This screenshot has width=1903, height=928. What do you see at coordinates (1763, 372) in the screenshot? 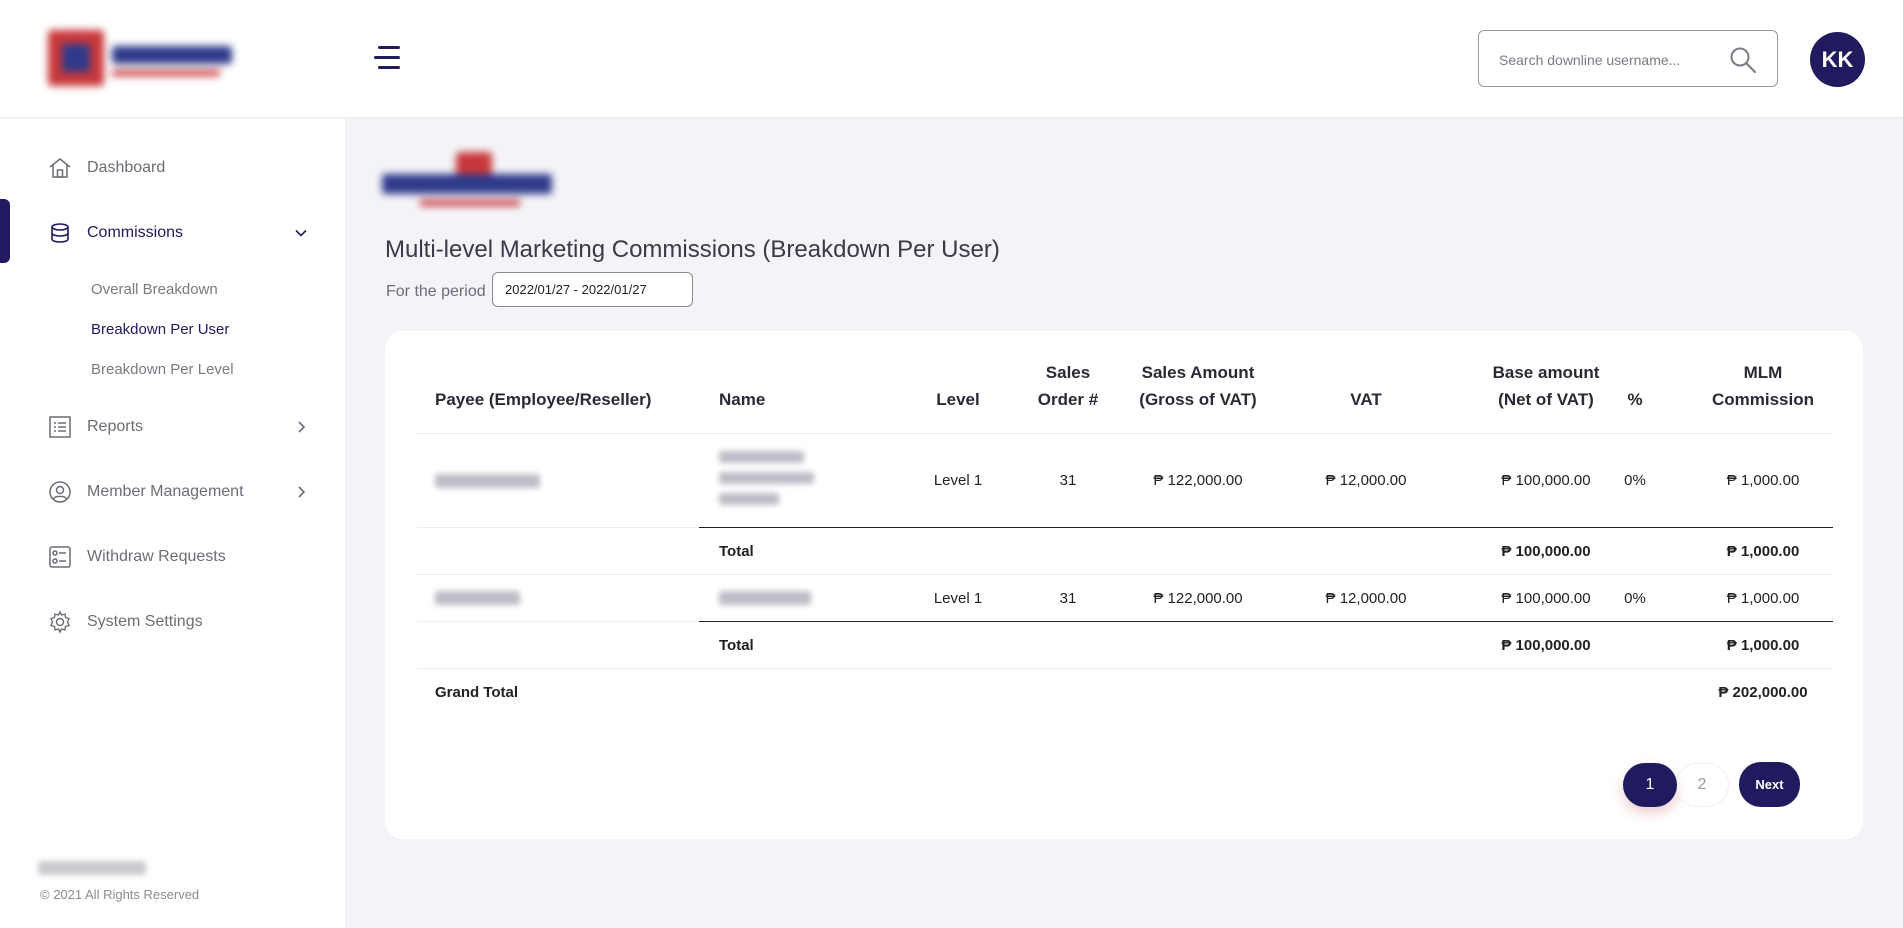
I see `header-line: MLM` at bounding box center [1763, 372].